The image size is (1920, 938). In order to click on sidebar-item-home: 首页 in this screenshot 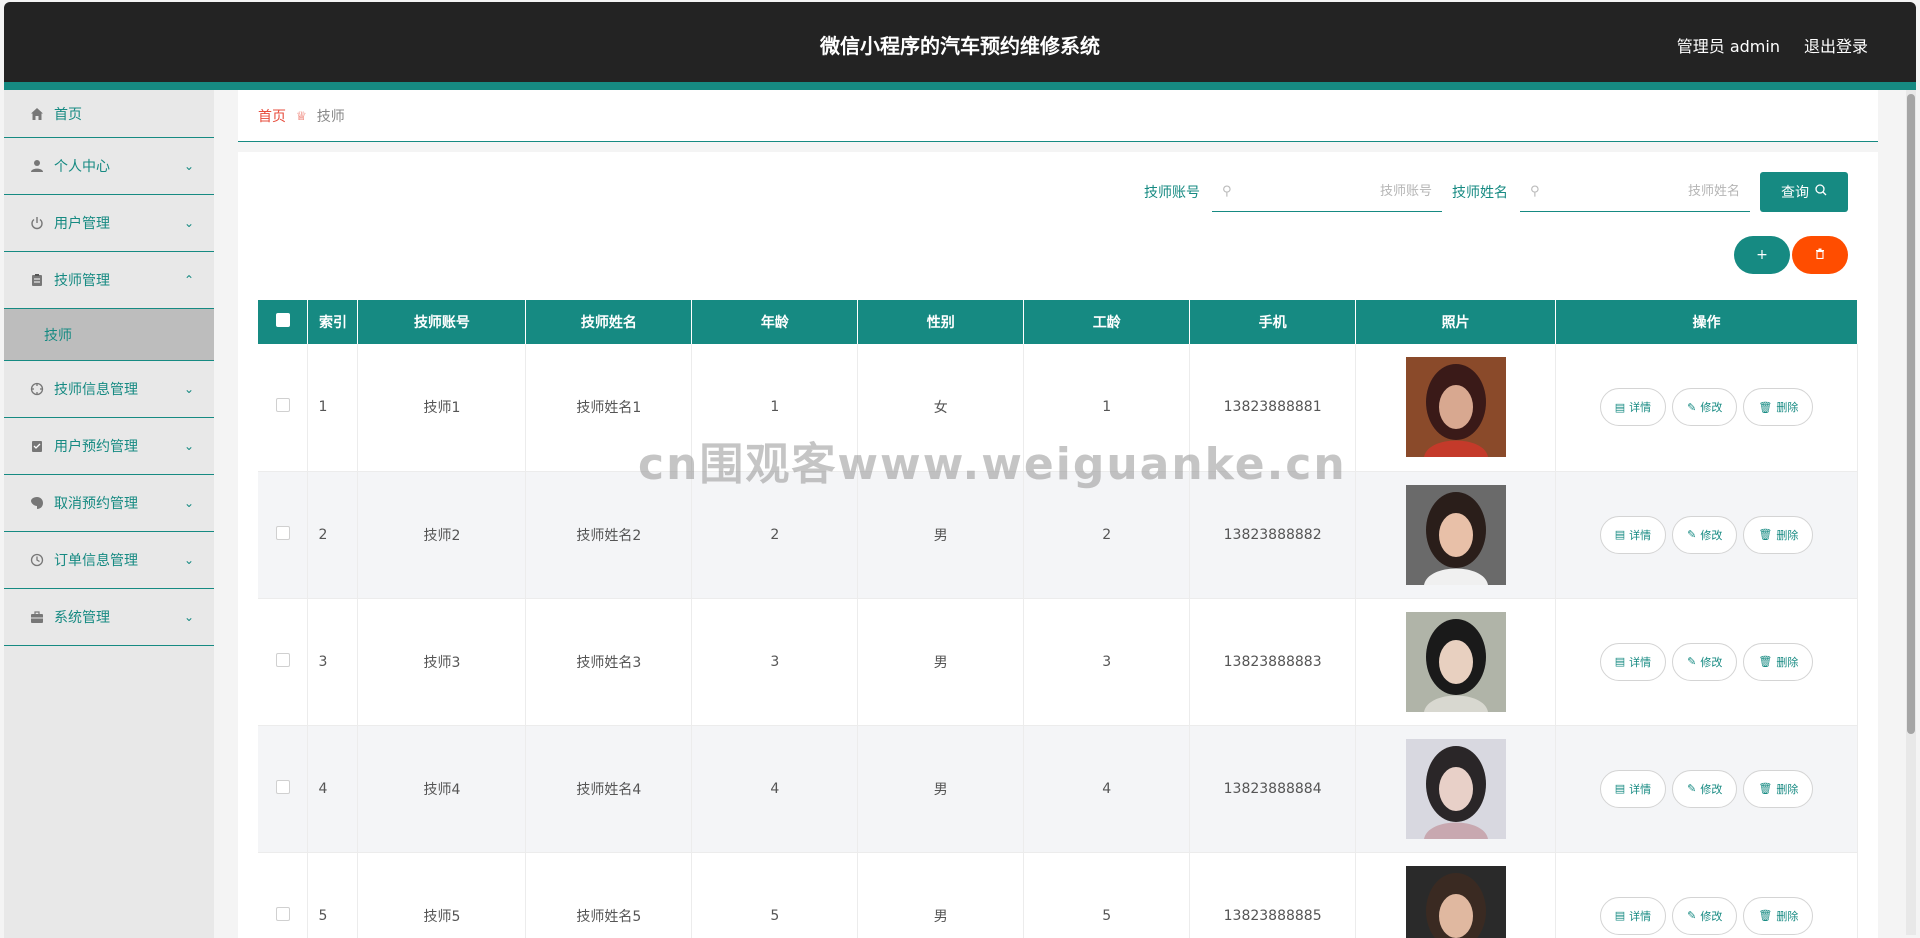, I will do `click(109, 114)`.